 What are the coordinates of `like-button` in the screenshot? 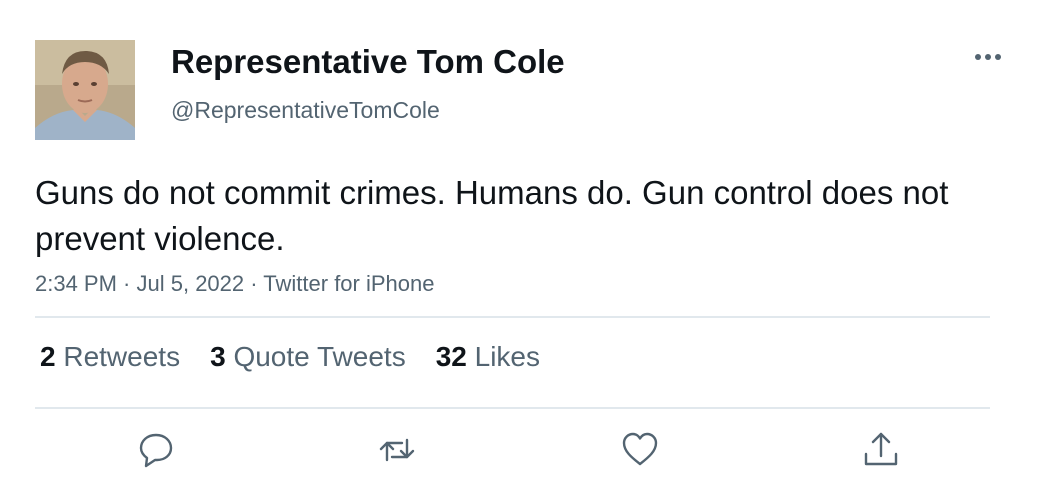 It's located at (640, 450).